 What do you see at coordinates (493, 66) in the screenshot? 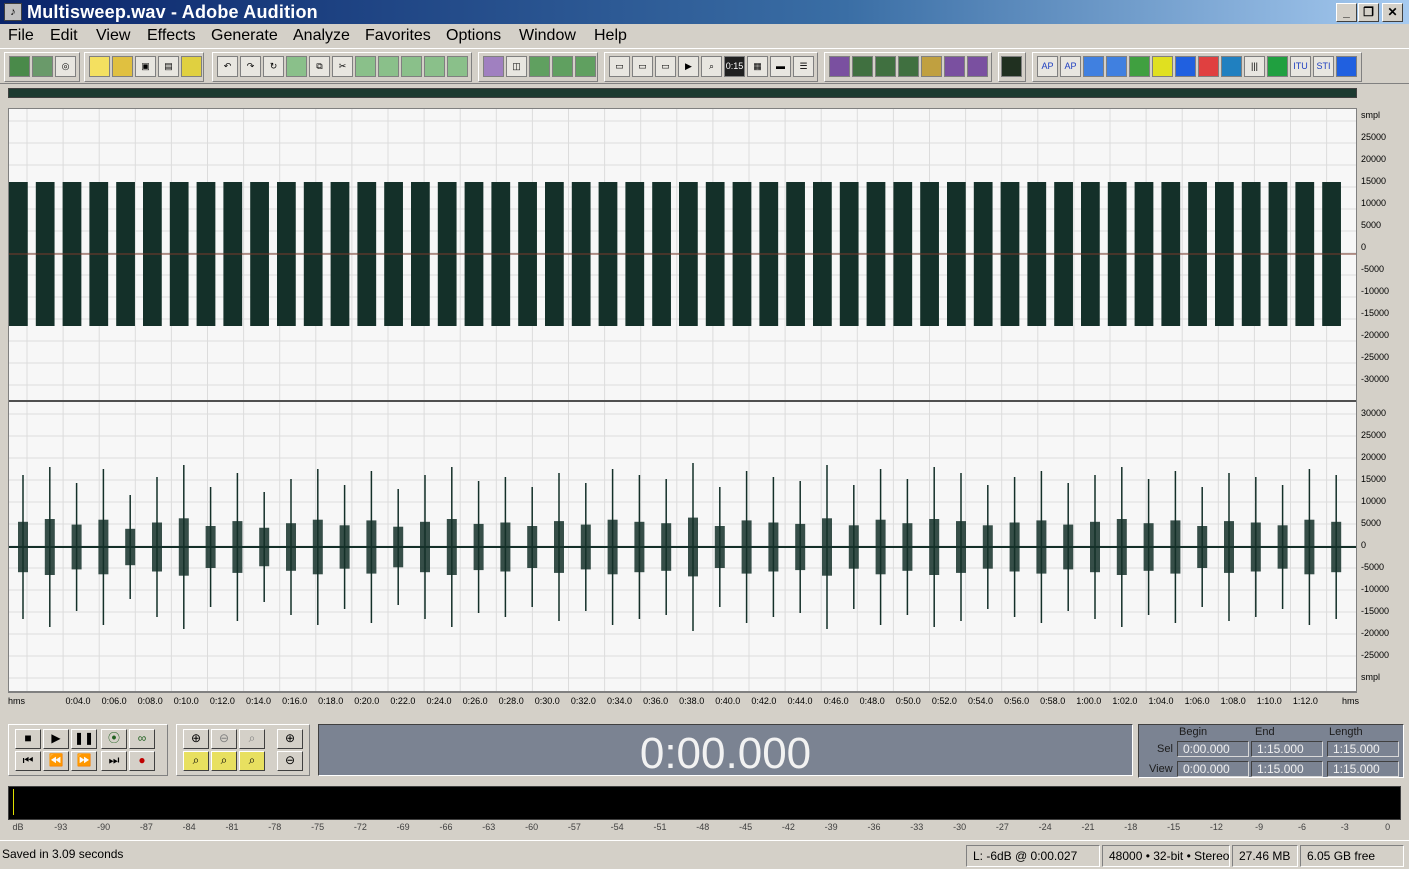
I see `waveform-display-icon` at bounding box center [493, 66].